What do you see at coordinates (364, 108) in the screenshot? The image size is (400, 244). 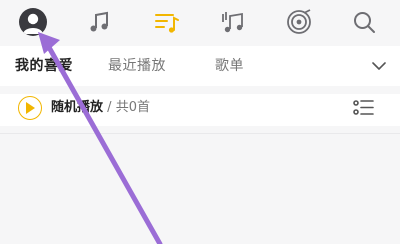 I see `list-options-icon` at bounding box center [364, 108].